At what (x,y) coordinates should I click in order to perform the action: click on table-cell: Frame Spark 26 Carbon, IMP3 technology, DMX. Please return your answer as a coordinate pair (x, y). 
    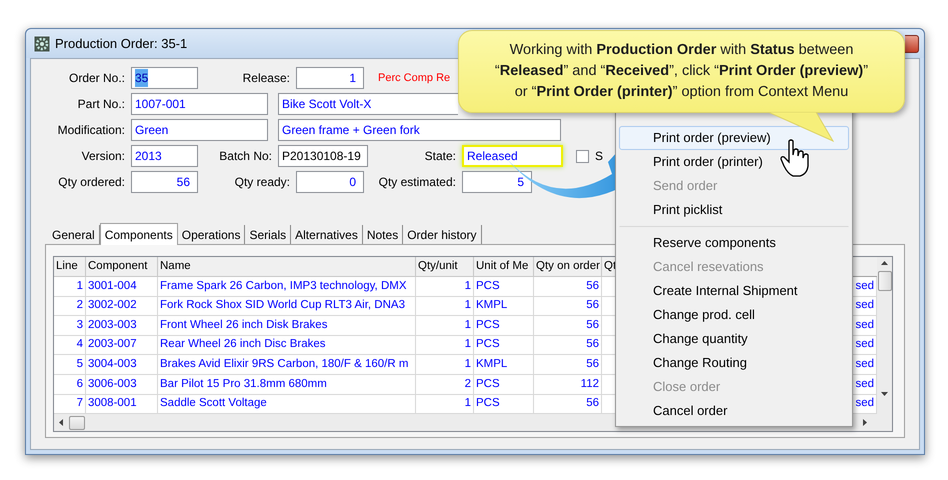
    Looking at the image, I should click on (287, 287).